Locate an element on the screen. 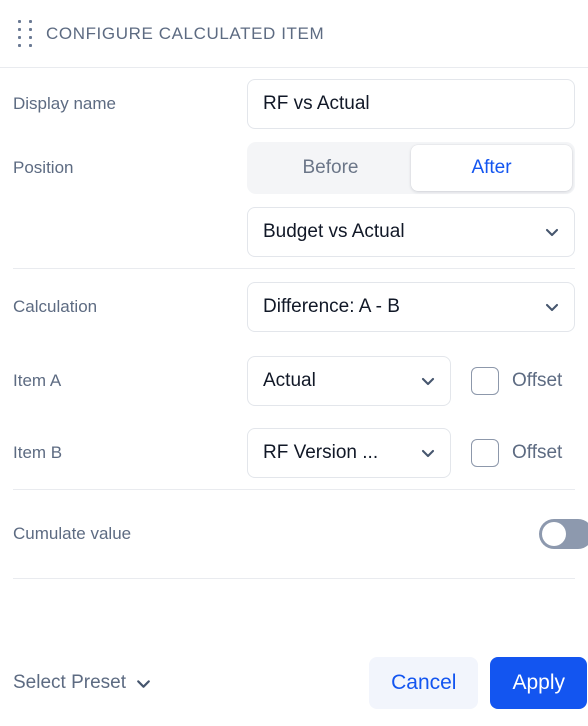  calculation-select: Difference: A - B is located at coordinates (411, 307).